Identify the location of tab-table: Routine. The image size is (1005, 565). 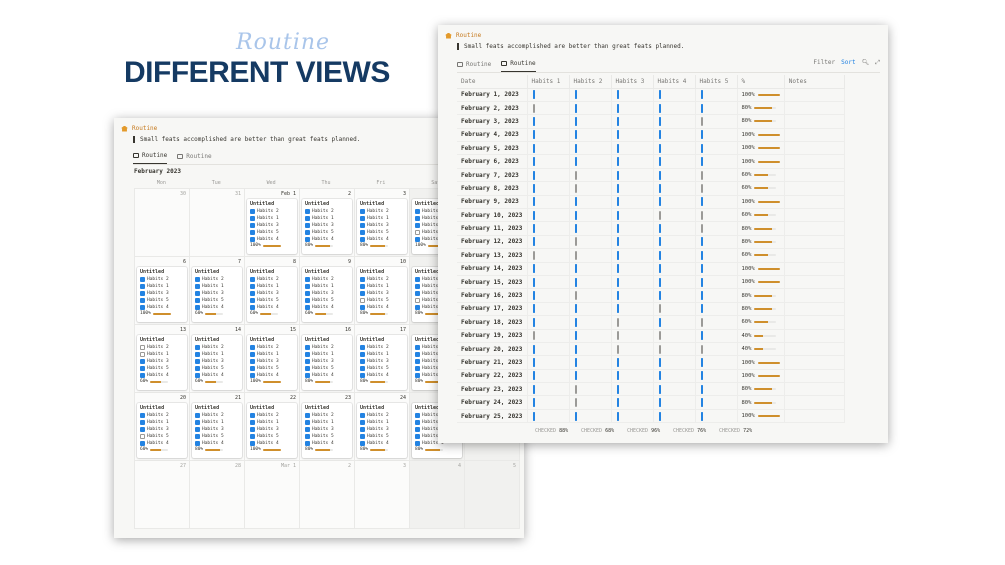
(518, 65).